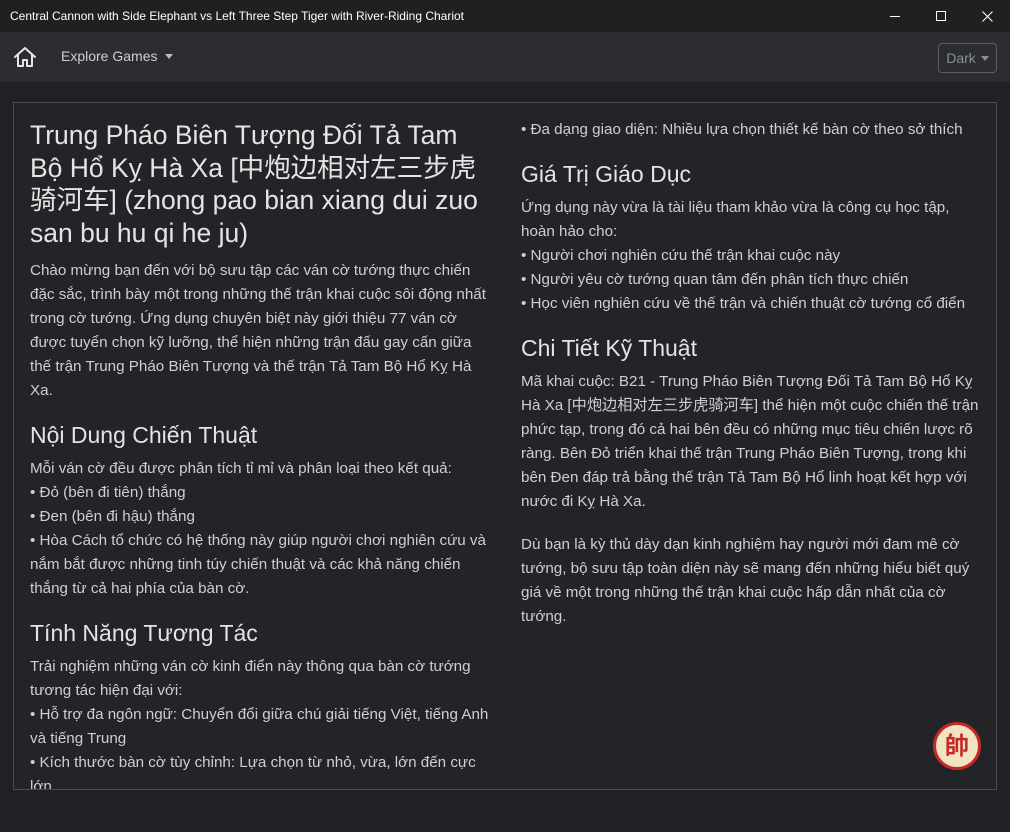 The width and height of the screenshot is (1010, 832). I want to click on home-button, so click(25, 57).